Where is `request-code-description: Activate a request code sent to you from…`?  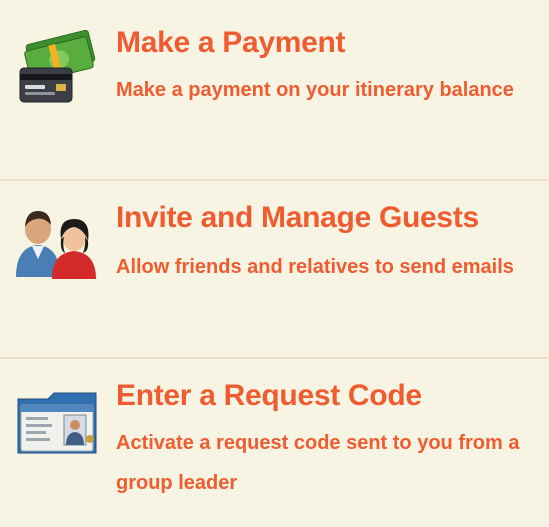 request-code-description: Activate a request code sent to you from… is located at coordinates (318, 463).